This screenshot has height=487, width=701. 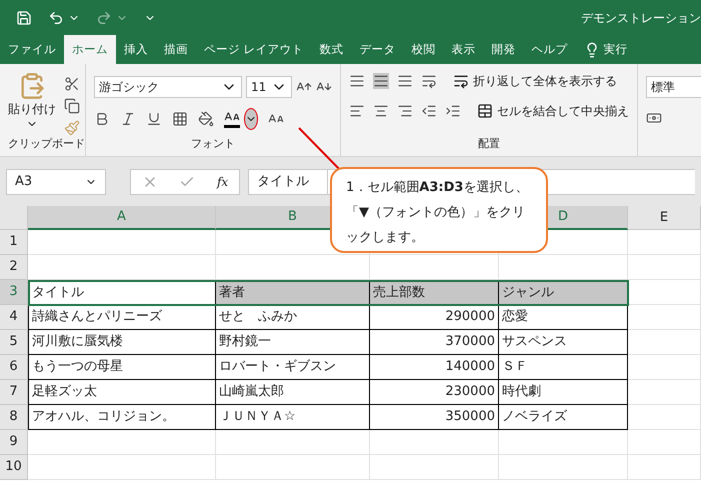 I want to click on table-cell: 350000, so click(x=434, y=417).